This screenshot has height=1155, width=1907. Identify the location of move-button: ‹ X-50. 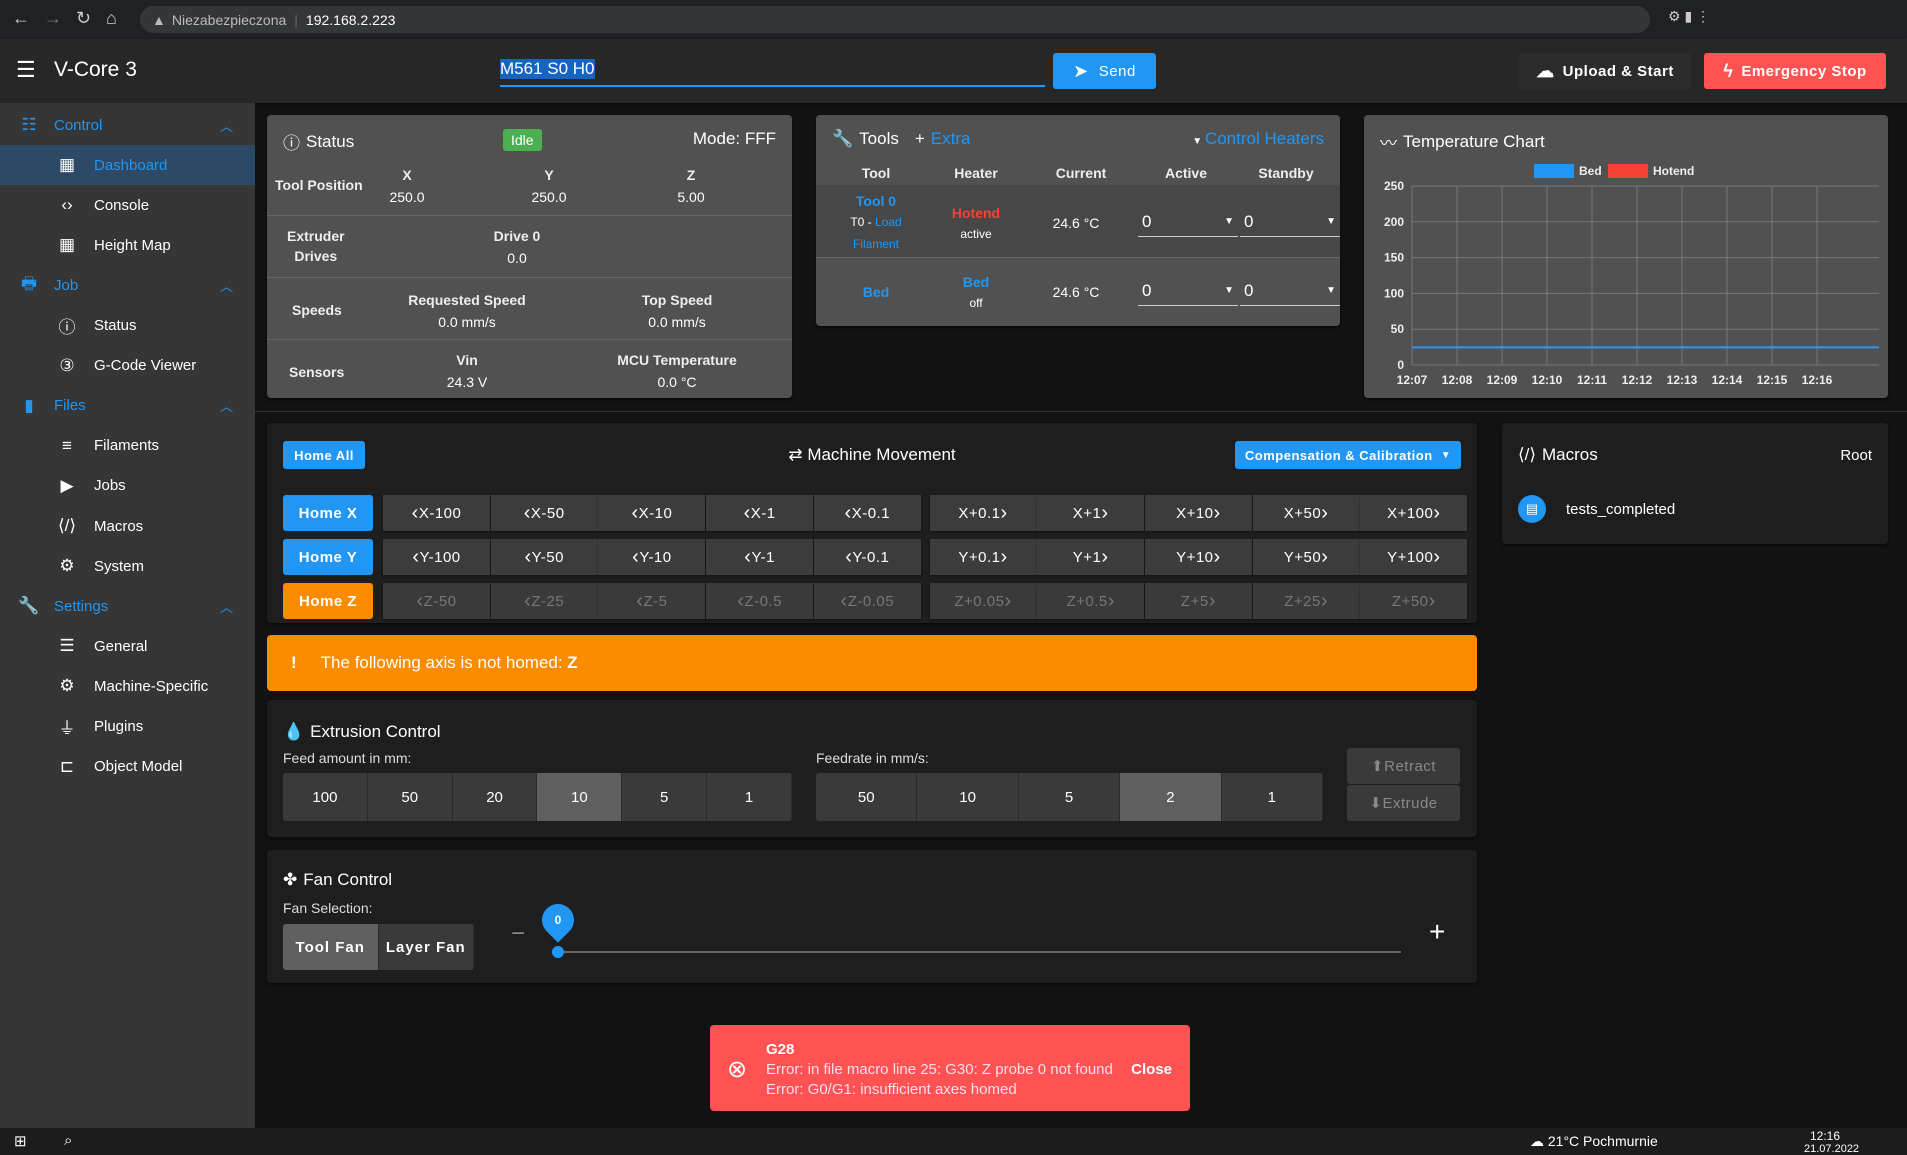
(544, 513).